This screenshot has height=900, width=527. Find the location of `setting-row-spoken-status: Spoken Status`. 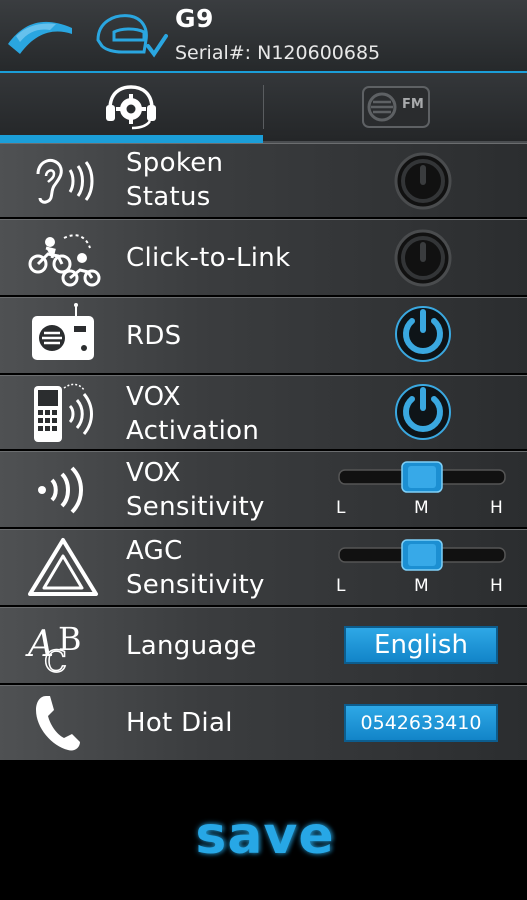

setting-row-spoken-status: Spoken Status is located at coordinates (263, 180).